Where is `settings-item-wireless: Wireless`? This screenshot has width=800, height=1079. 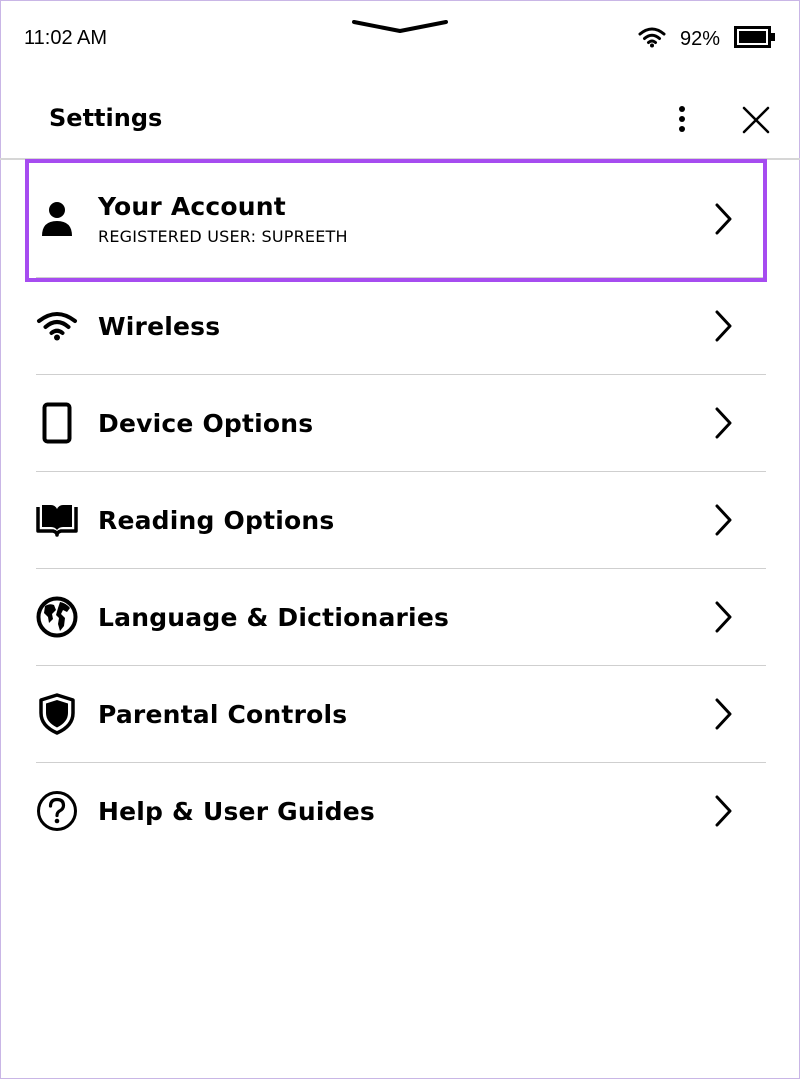 settings-item-wireless: Wireless is located at coordinates (401, 326).